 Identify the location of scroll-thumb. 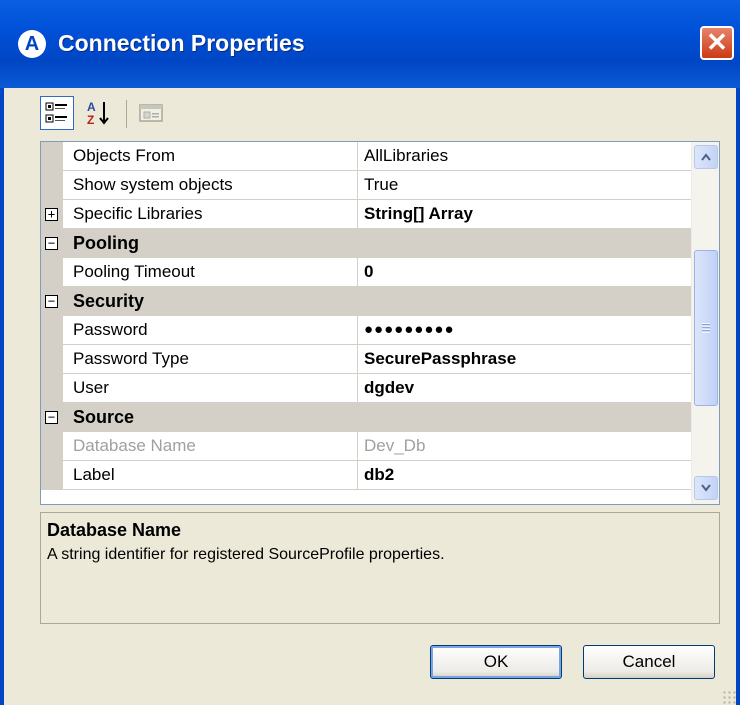
(706, 328).